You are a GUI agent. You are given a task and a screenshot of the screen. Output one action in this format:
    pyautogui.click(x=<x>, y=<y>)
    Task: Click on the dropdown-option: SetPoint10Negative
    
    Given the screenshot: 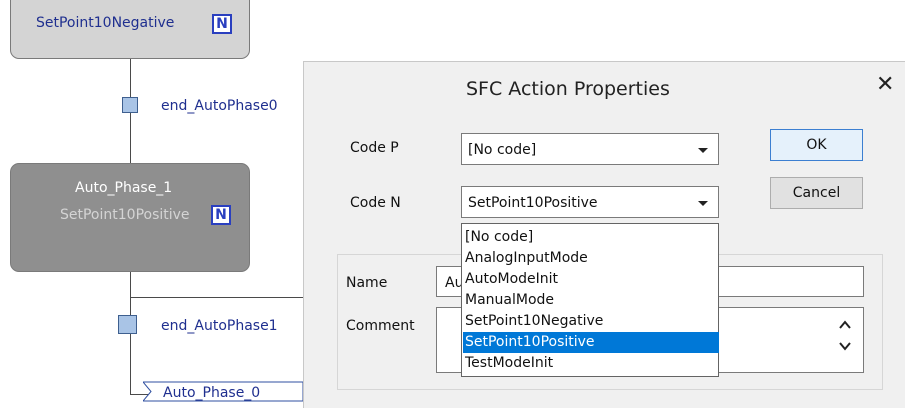 What is the action you would take?
    pyautogui.click(x=591, y=321)
    